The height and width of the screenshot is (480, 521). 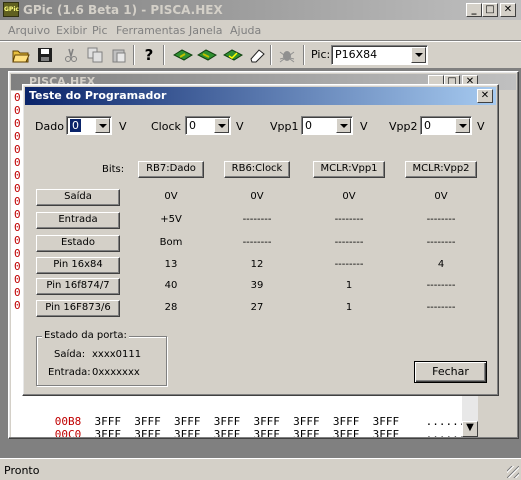 What do you see at coordinates (149, 55) in the screenshot?
I see `help-icon: ?` at bounding box center [149, 55].